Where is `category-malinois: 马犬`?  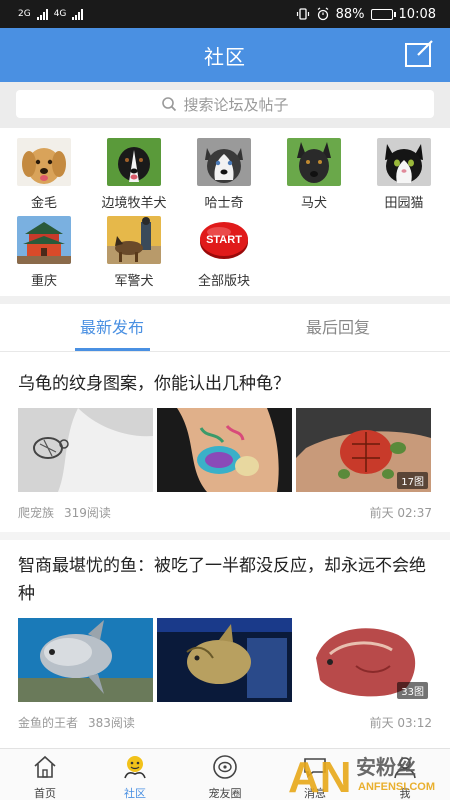 category-malinois: 马犬 is located at coordinates (314, 174).